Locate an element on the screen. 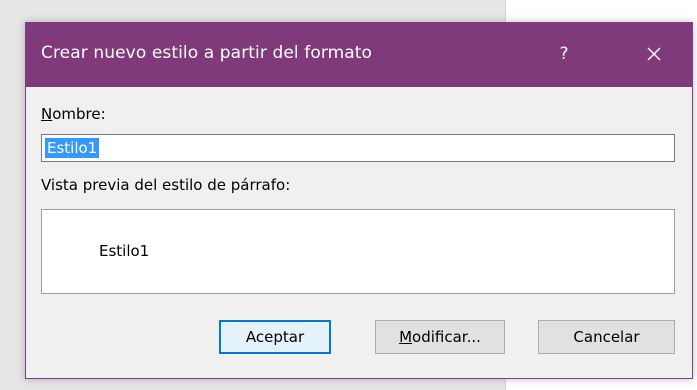 Image resolution: width=697 pixels, height=390 pixels. modify-button-accesskey: M is located at coordinates (406, 337).